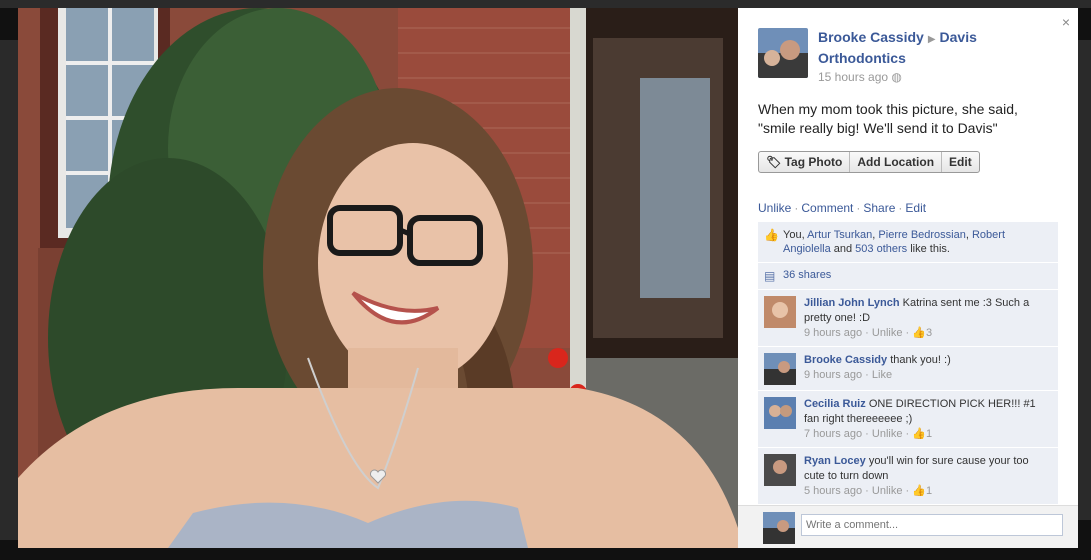 Image resolution: width=1091 pixels, height=560 pixels. What do you see at coordinates (833, 491) in the screenshot?
I see `comment-time: 5 hours ago` at bounding box center [833, 491].